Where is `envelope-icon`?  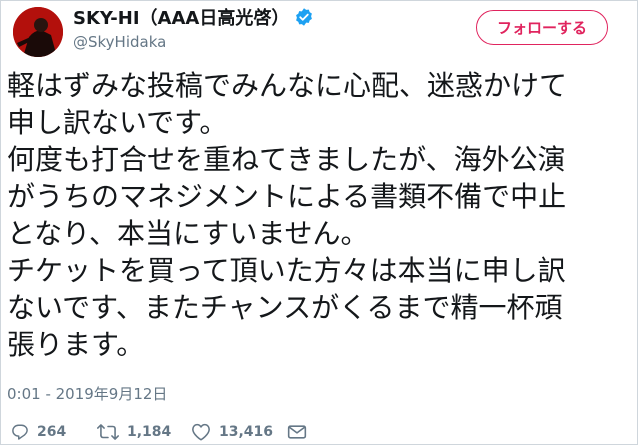 envelope-icon is located at coordinates (297, 432).